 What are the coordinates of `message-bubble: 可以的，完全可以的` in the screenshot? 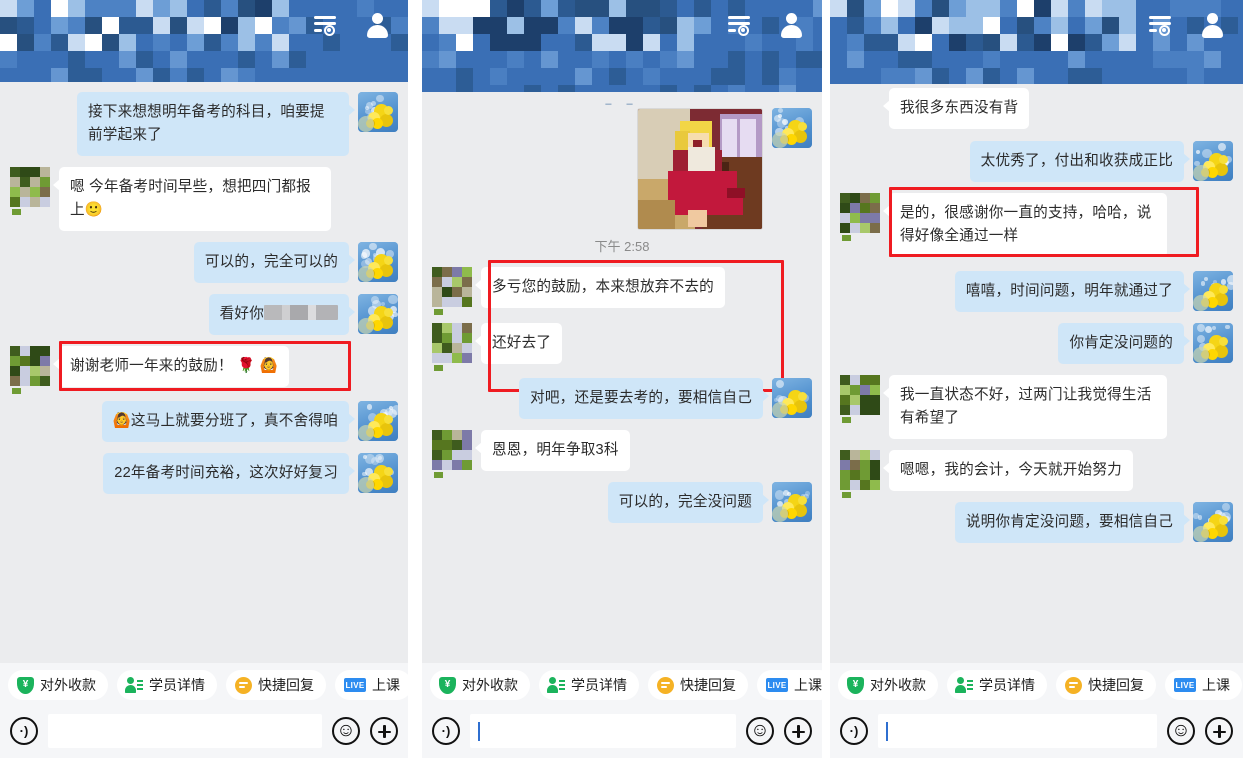 It's located at (274, 263).